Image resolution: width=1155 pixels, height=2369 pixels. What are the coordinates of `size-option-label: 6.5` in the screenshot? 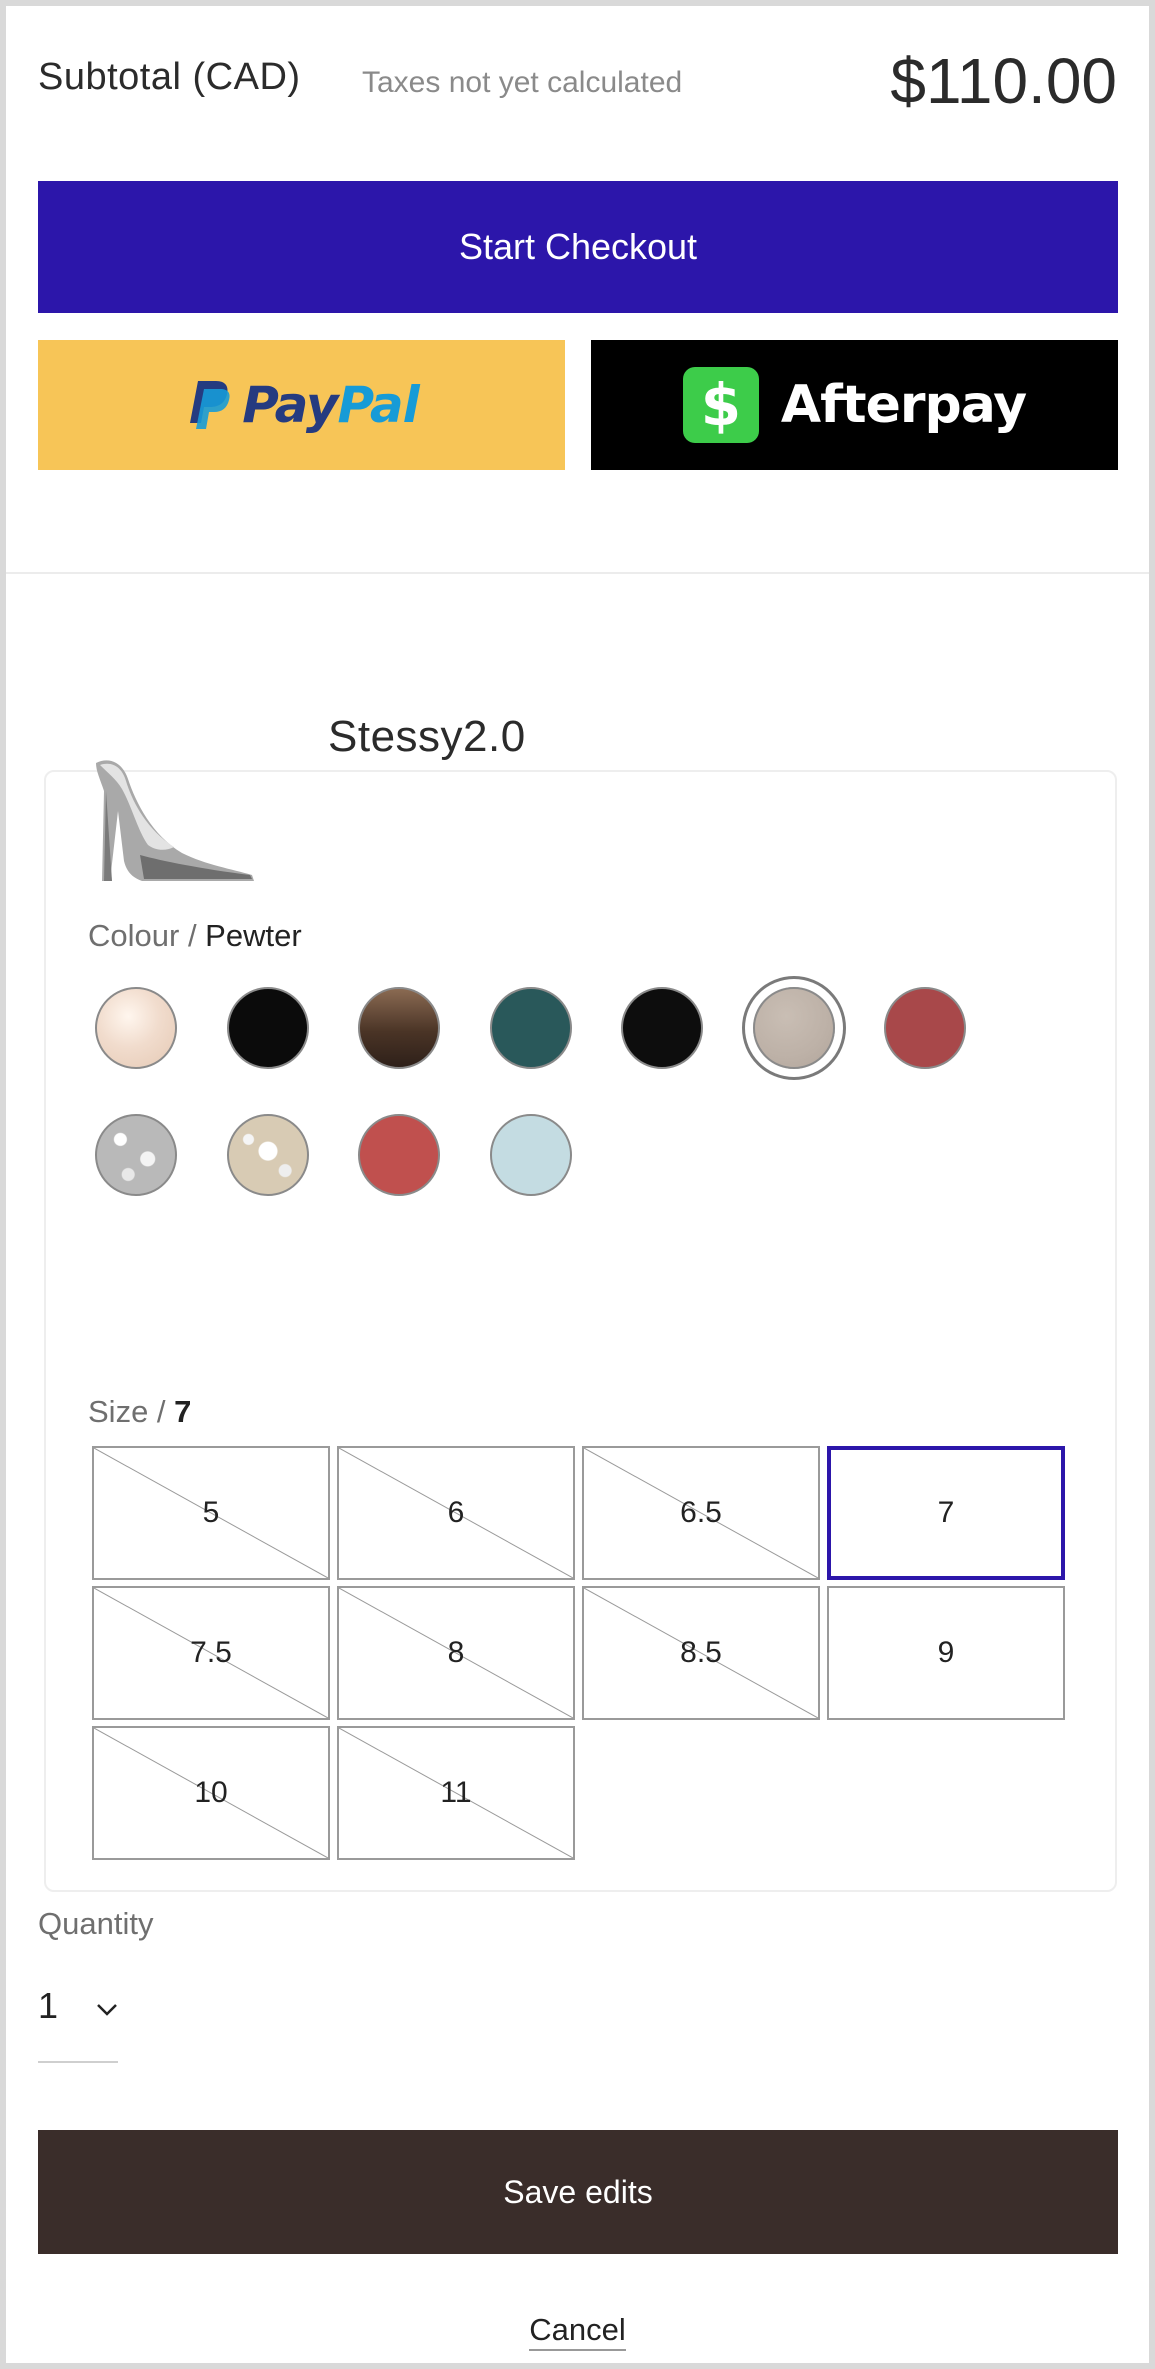 It's located at (701, 1512).